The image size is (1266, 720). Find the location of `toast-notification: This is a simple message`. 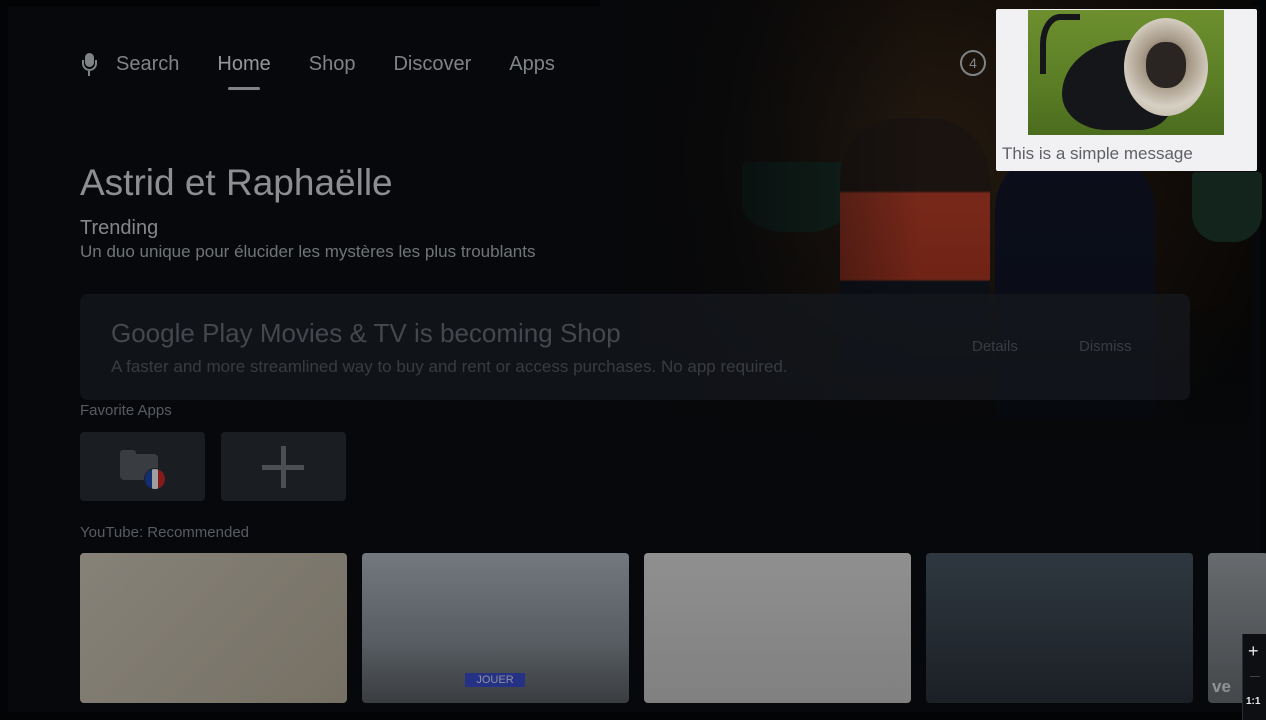

toast-notification: This is a simple message is located at coordinates (1126, 90).